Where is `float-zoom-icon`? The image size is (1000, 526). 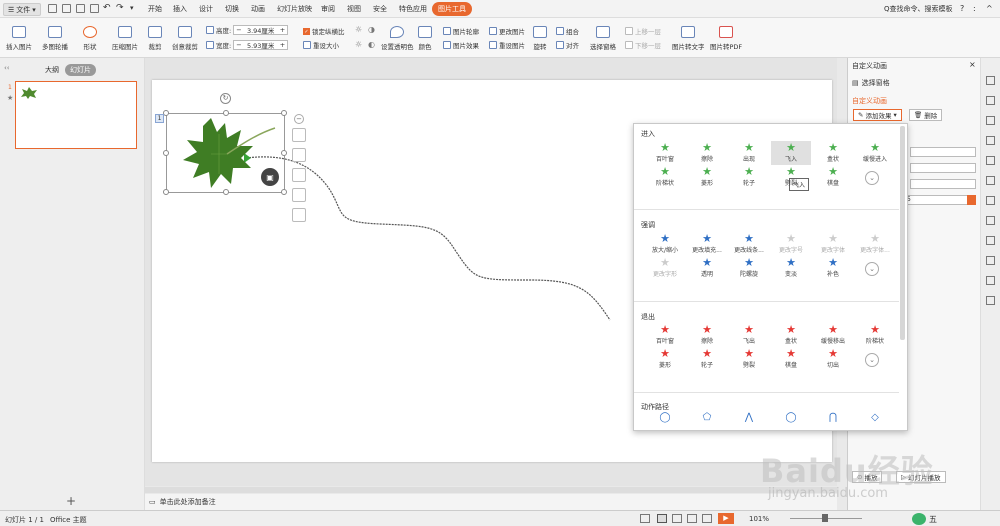 float-zoom-icon is located at coordinates (299, 175).